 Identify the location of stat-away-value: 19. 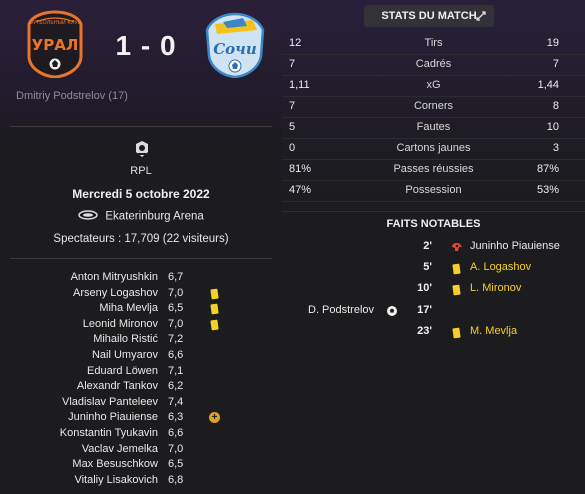
(552, 43).